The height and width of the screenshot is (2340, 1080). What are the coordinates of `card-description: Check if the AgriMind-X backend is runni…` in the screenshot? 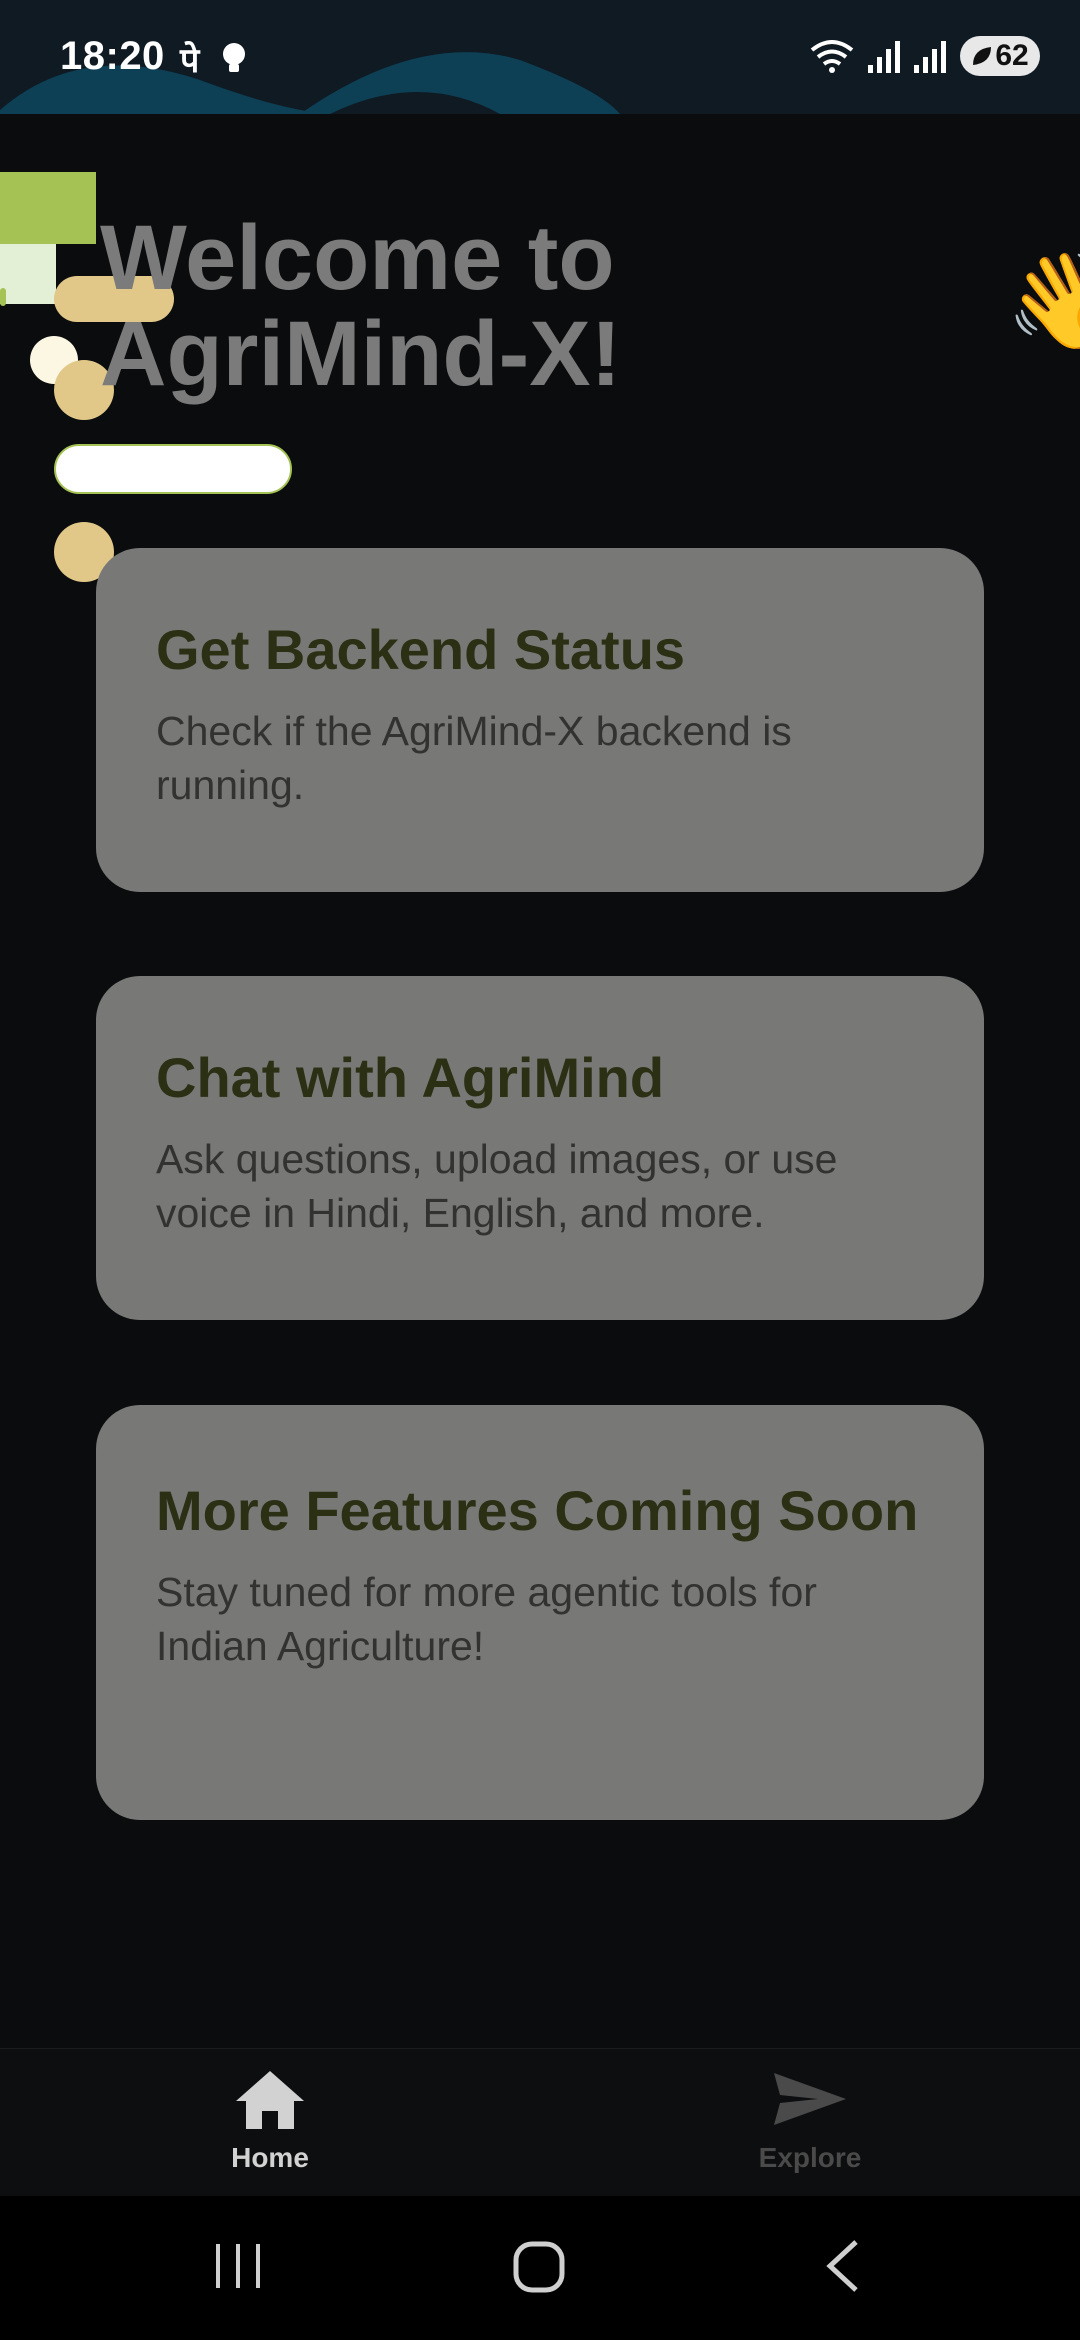 It's located at (474, 758).